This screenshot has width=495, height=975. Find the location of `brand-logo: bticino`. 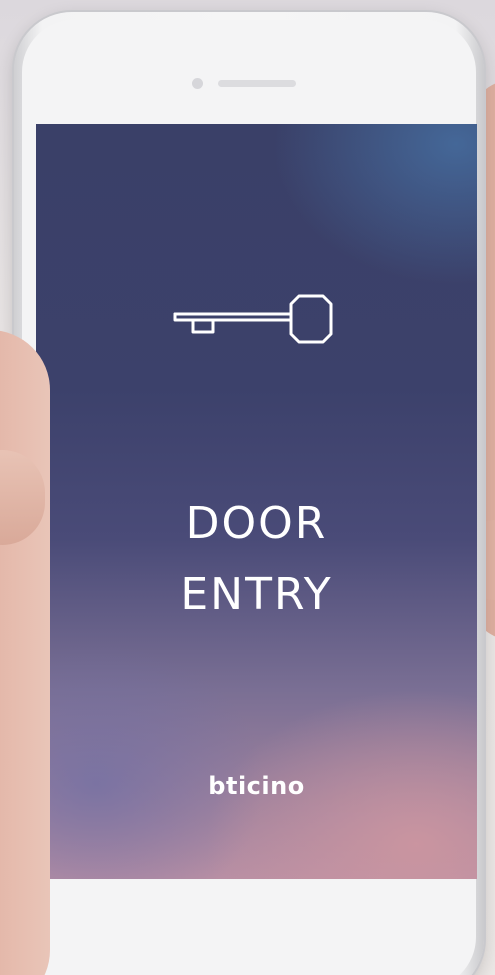

brand-logo: bticino is located at coordinates (256, 786).